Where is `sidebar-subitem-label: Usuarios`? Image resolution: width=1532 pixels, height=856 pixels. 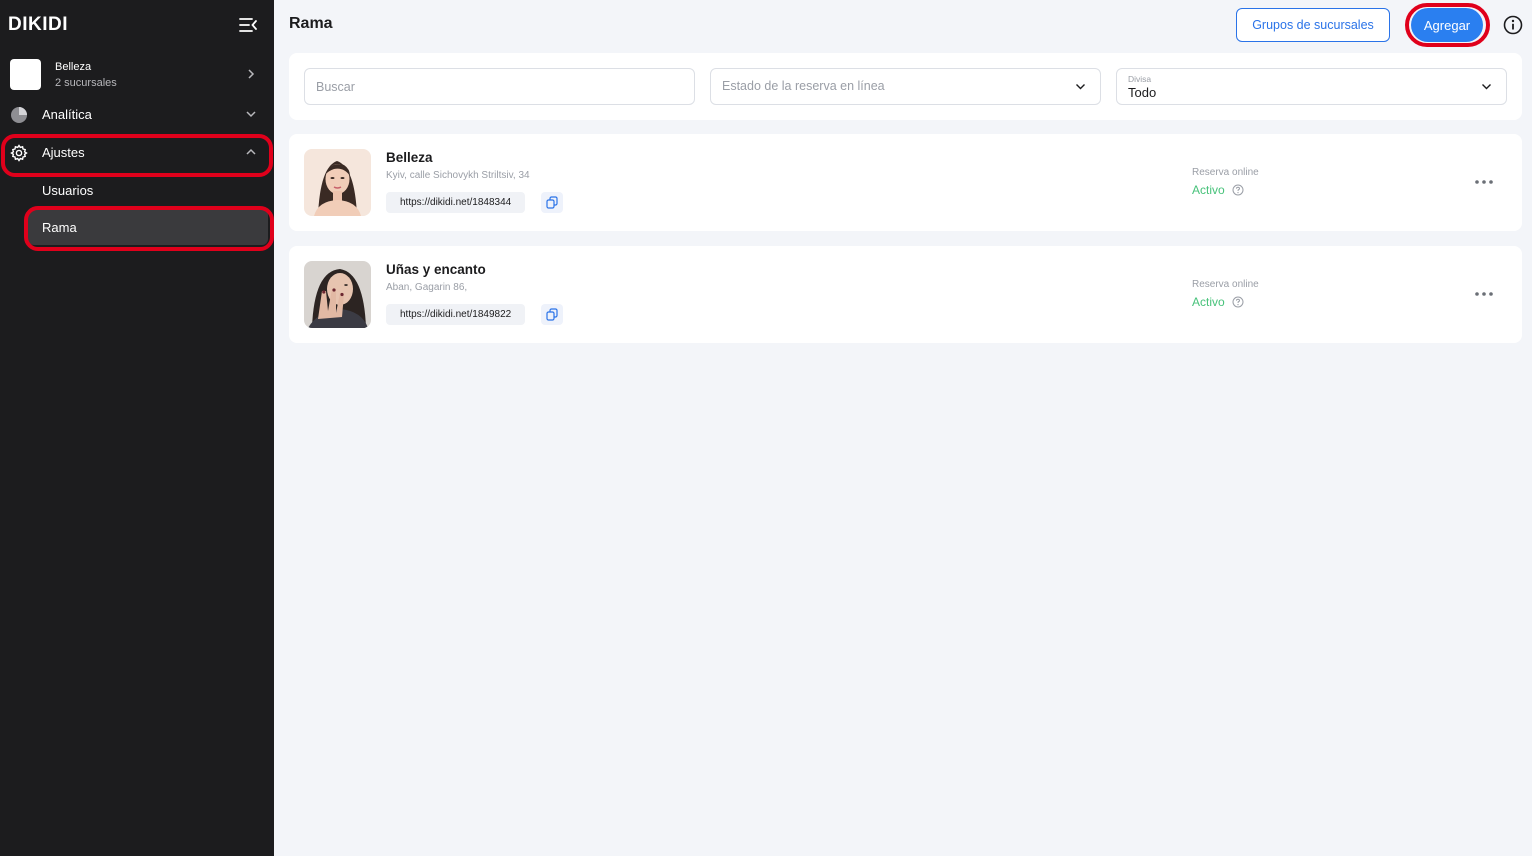
sidebar-subitem-label: Usuarios is located at coordinates (68, 190).